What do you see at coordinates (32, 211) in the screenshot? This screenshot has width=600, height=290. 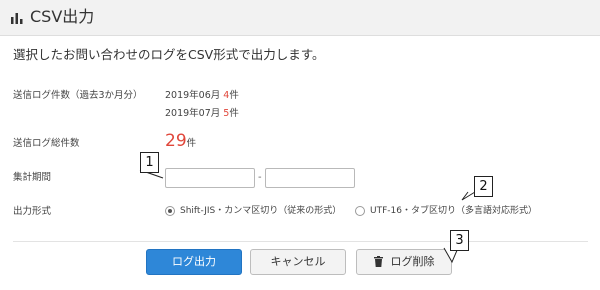 I see `format-label: 出力形式` at bounding box center [32, 211].